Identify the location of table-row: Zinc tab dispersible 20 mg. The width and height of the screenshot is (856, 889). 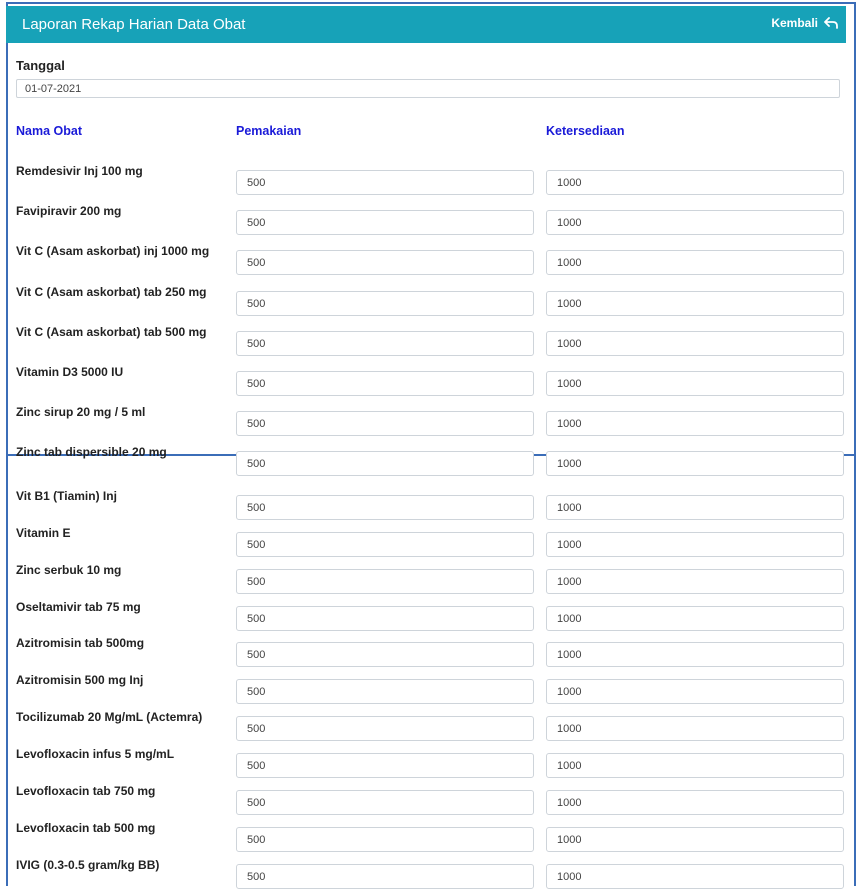
(428, 460).